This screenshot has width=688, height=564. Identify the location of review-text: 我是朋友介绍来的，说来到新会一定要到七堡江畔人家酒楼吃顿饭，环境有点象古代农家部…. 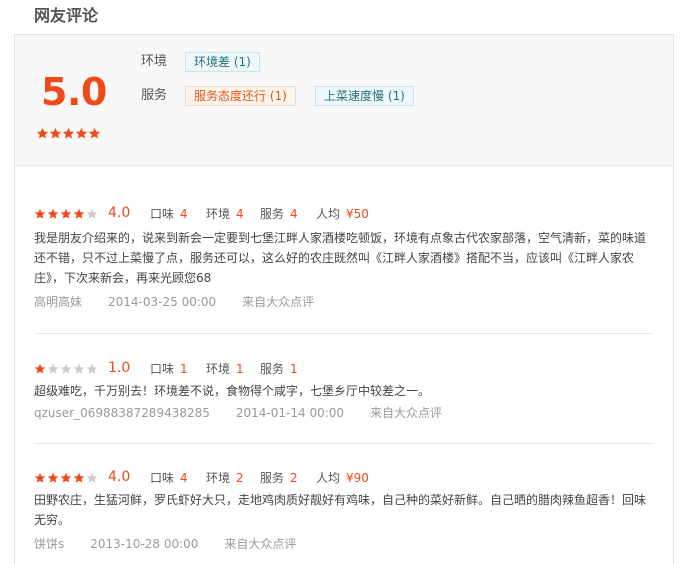
(344, 258).